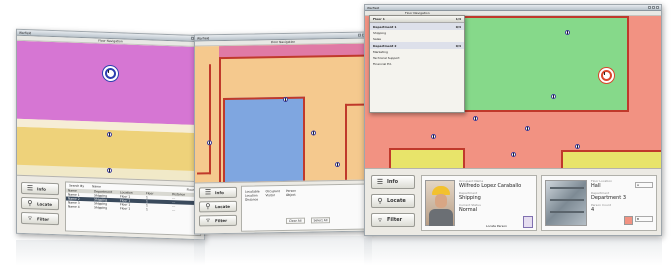 This screenshot has height=267, width=672. What do you see at coordinates (528, 222) in the screenshot?
I see `person-marker-icon` at bounding box center [528, 222].